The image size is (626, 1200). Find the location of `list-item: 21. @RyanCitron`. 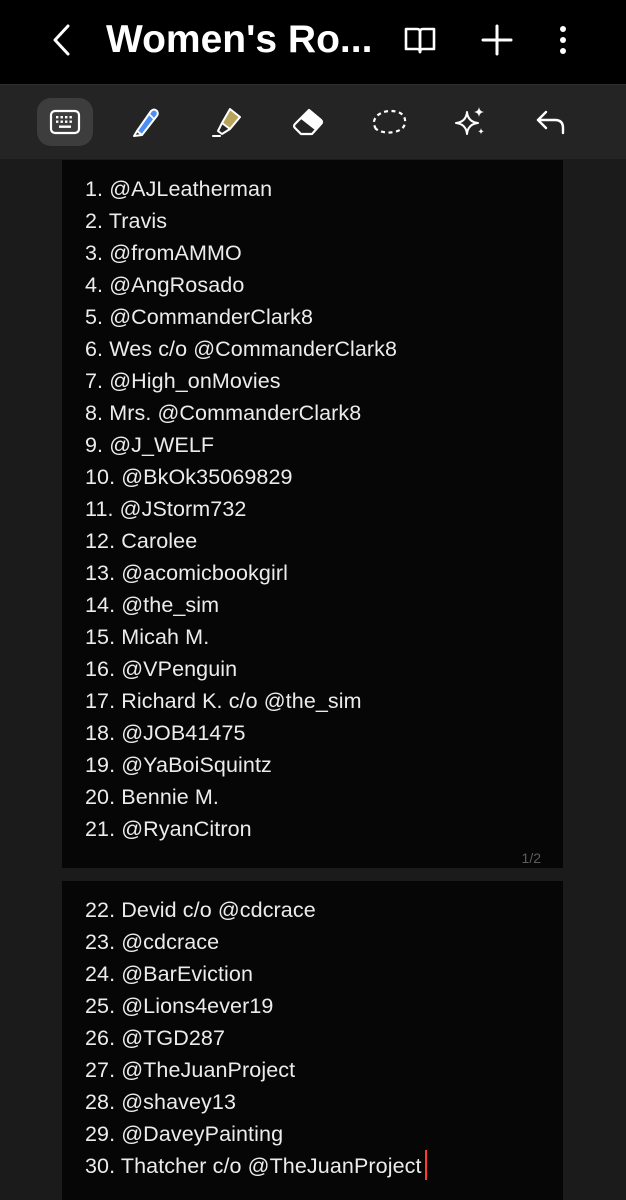

list-item: 21. @RyanCitron is located at coordinates (168, 829).